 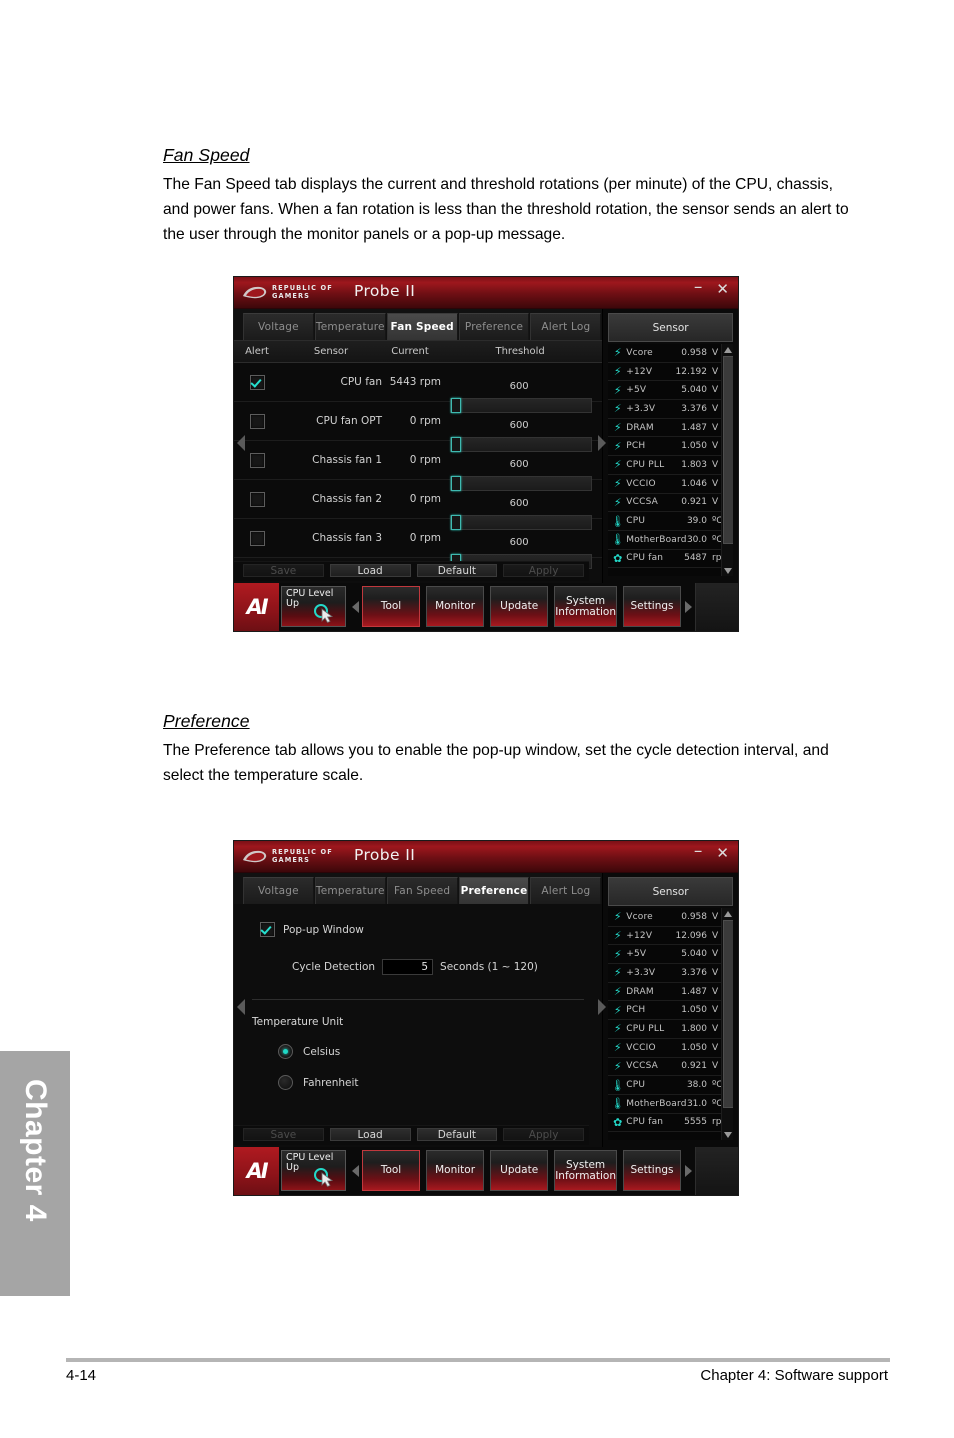 I want to click on list-item: ⚡ Vcore 0.958 V, so click(x=670, y=917).